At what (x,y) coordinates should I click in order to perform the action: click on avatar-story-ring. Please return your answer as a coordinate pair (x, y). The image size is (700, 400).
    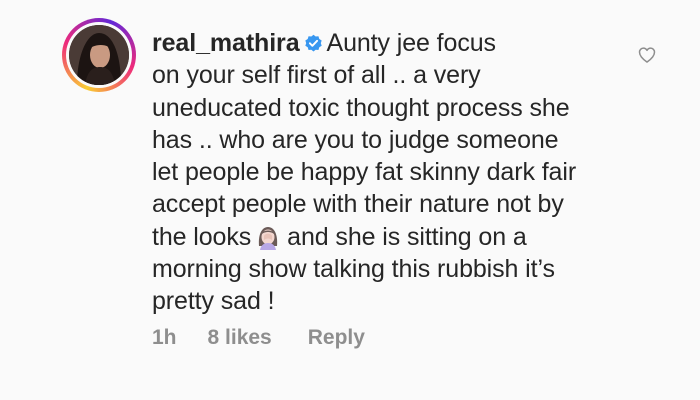
    Looking at the image, I should click on (99, 55).